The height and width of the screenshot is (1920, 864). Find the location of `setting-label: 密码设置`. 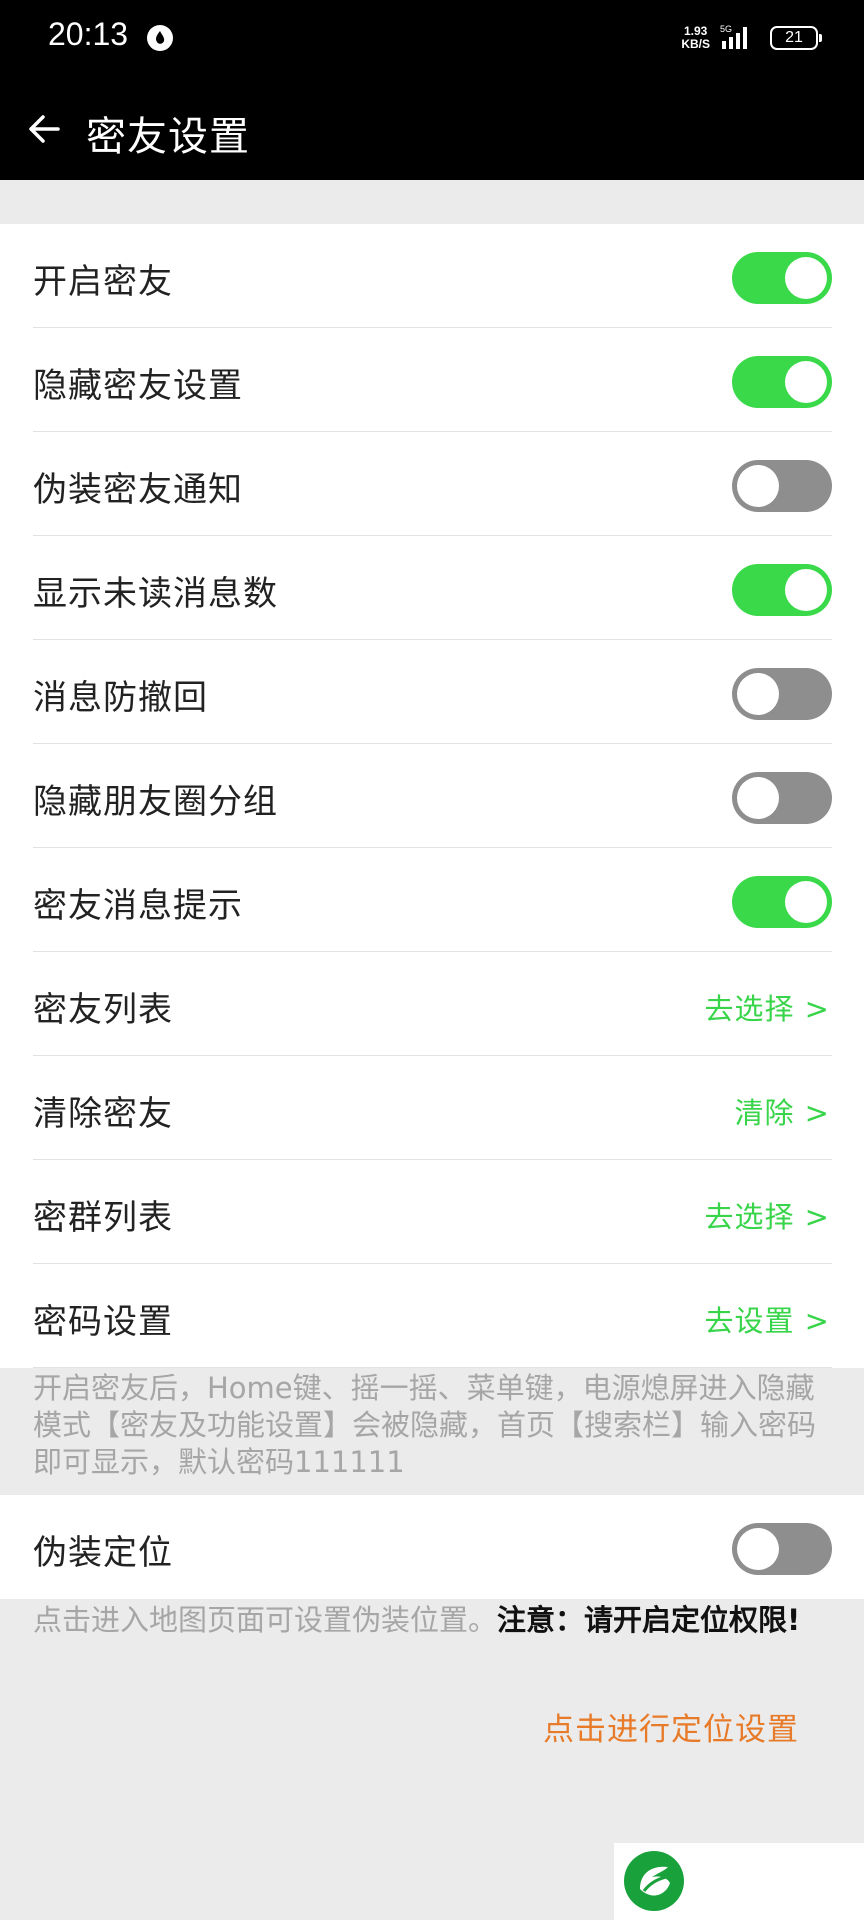

setting-label: 密码设置 is located at coordinates (103, 1322).